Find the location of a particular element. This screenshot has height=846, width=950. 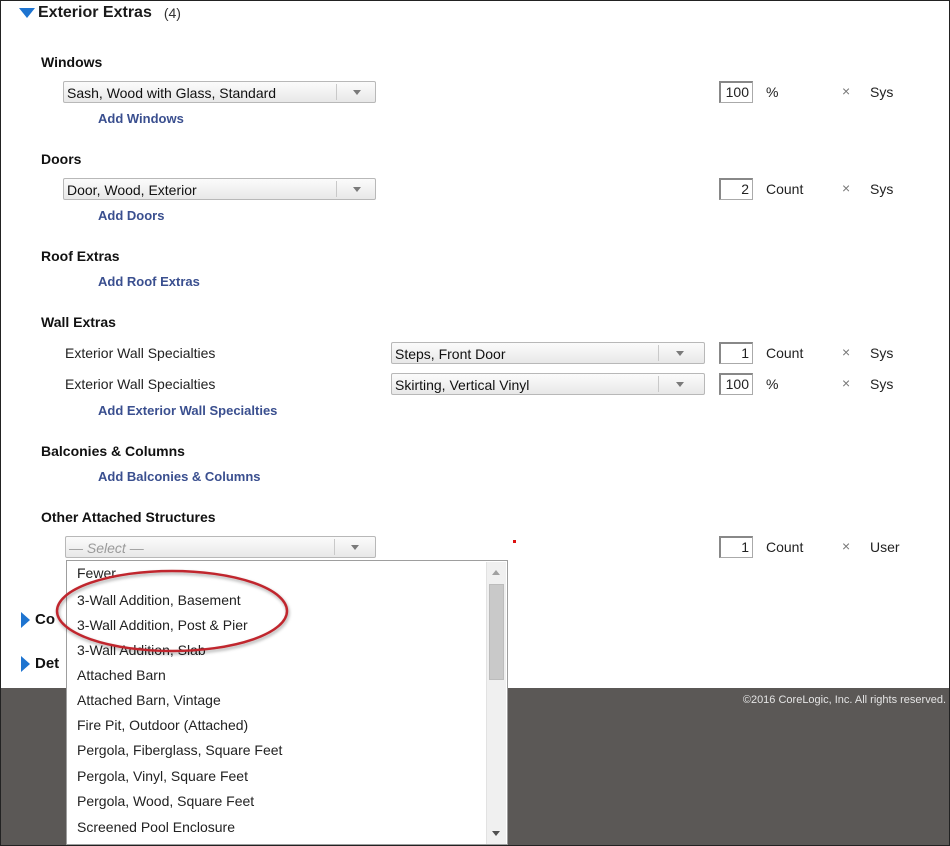

dropdown-option: Pergola, Vinyl, Square Feet is located at coordinates (162, 776).